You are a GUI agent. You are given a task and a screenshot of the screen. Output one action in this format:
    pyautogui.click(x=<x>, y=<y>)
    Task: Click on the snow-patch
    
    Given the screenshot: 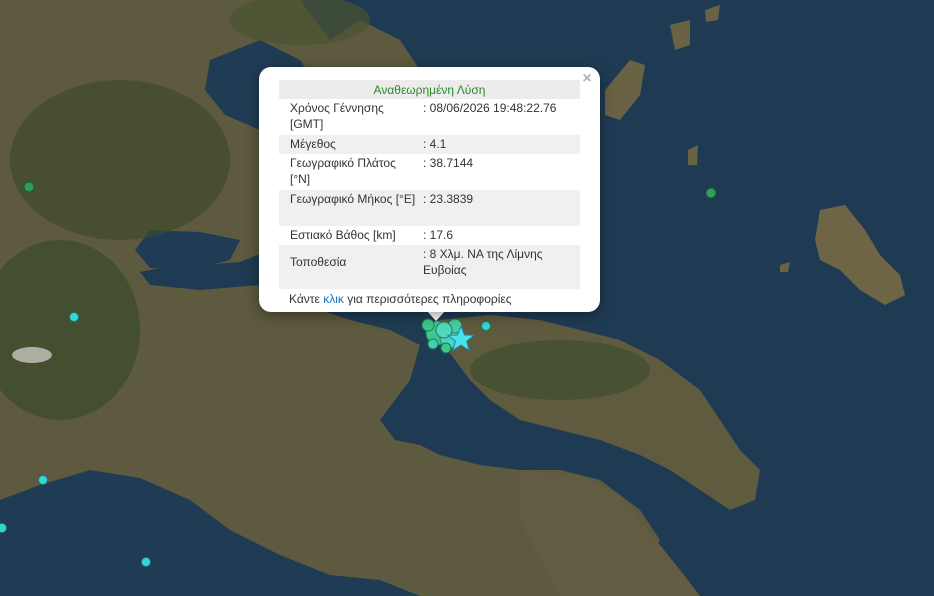 What is the action you would take?
    pyautogui.click(x=32, y=355)
    